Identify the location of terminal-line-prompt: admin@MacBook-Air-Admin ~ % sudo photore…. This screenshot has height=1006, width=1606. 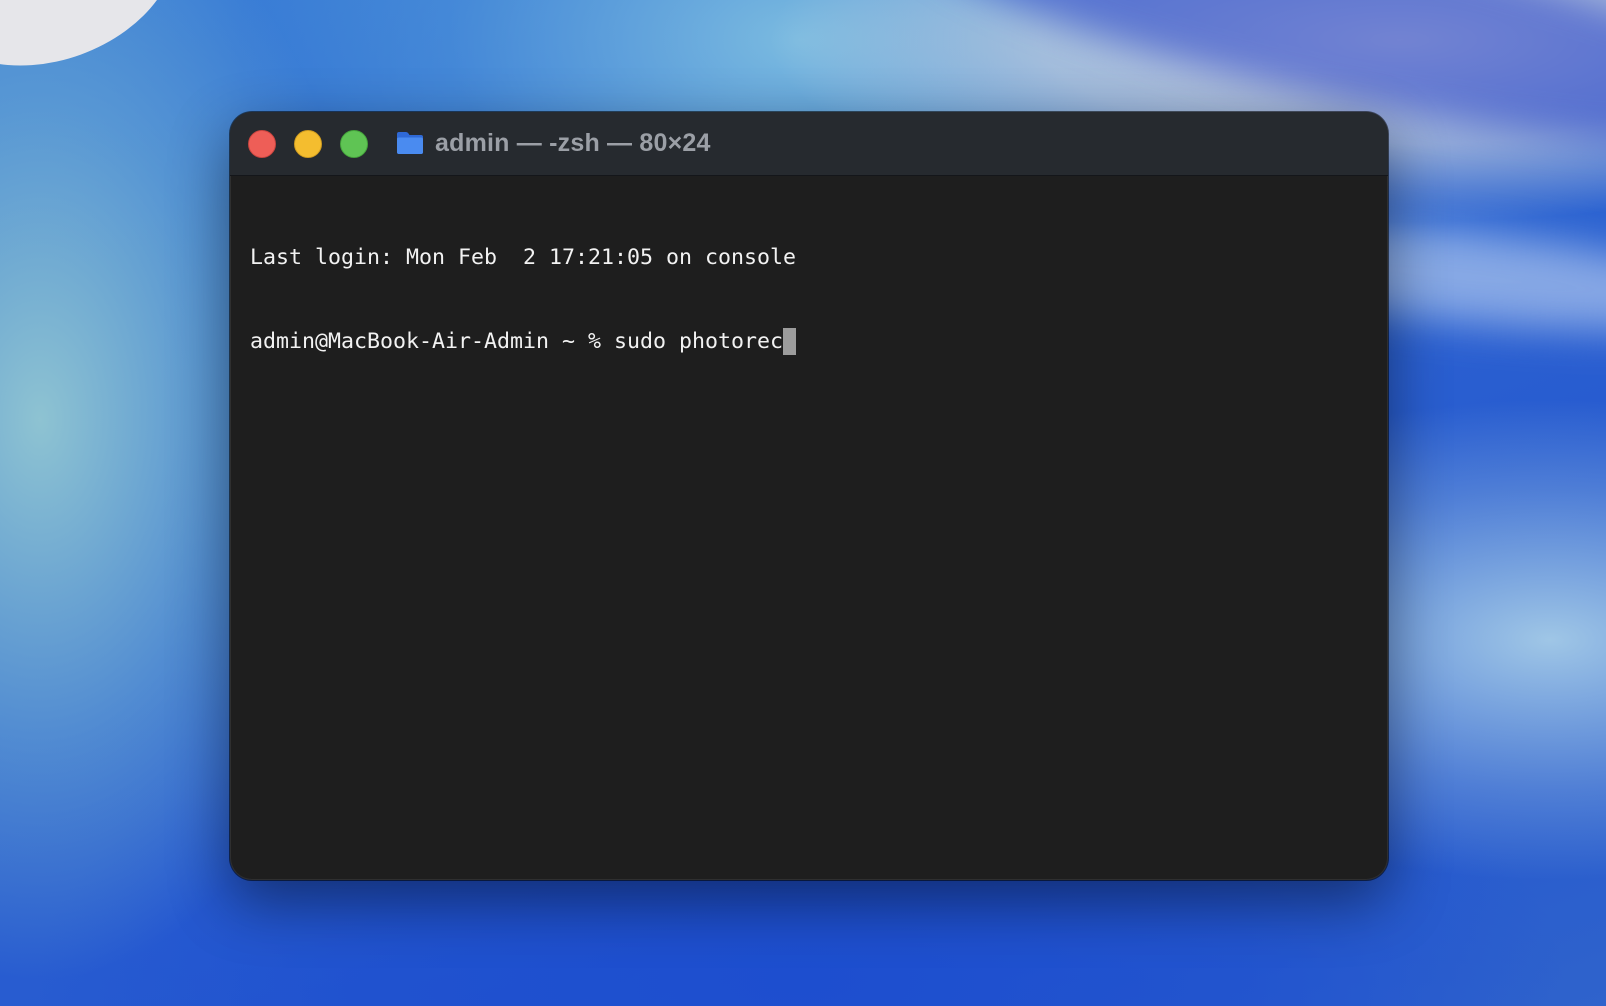
(809, 342).